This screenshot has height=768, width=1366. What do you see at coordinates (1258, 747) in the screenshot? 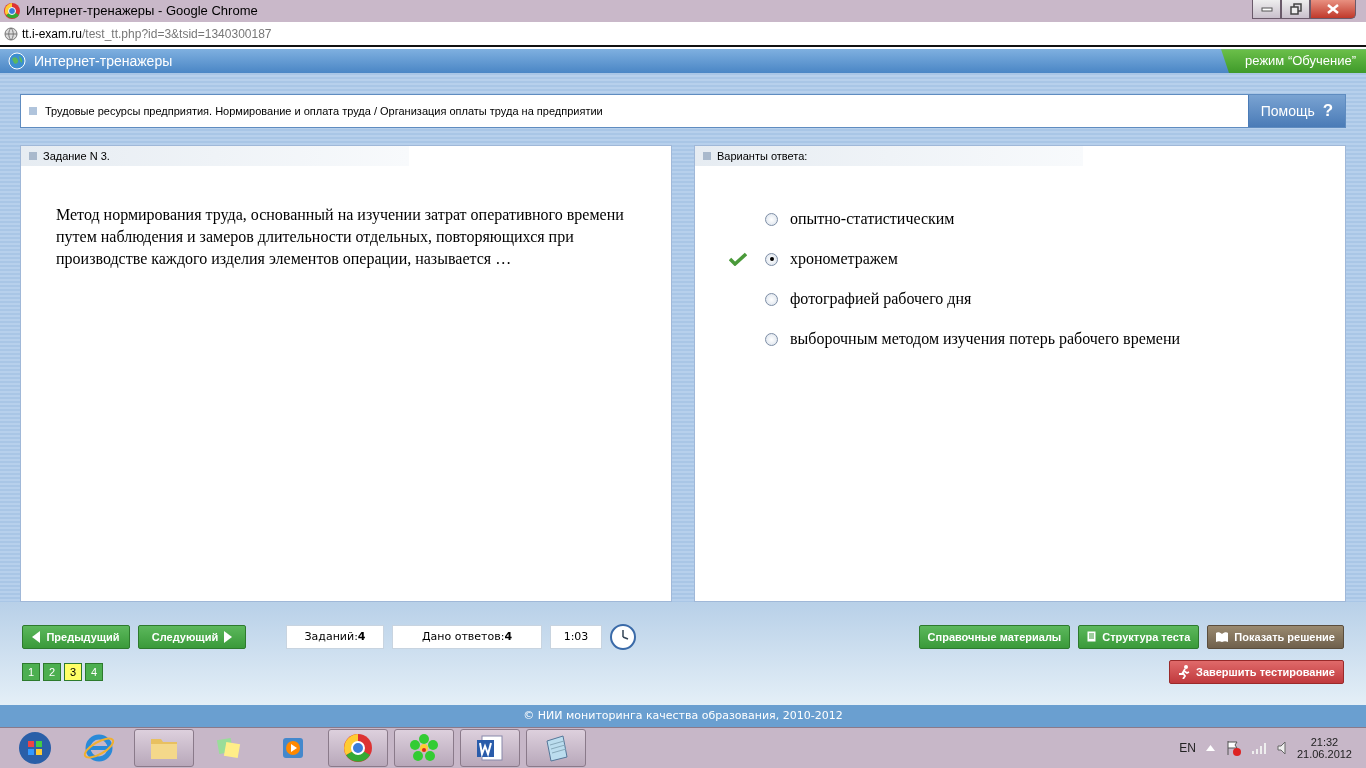
I see `signal-bars-icon` at bounding box center [1258, 747].